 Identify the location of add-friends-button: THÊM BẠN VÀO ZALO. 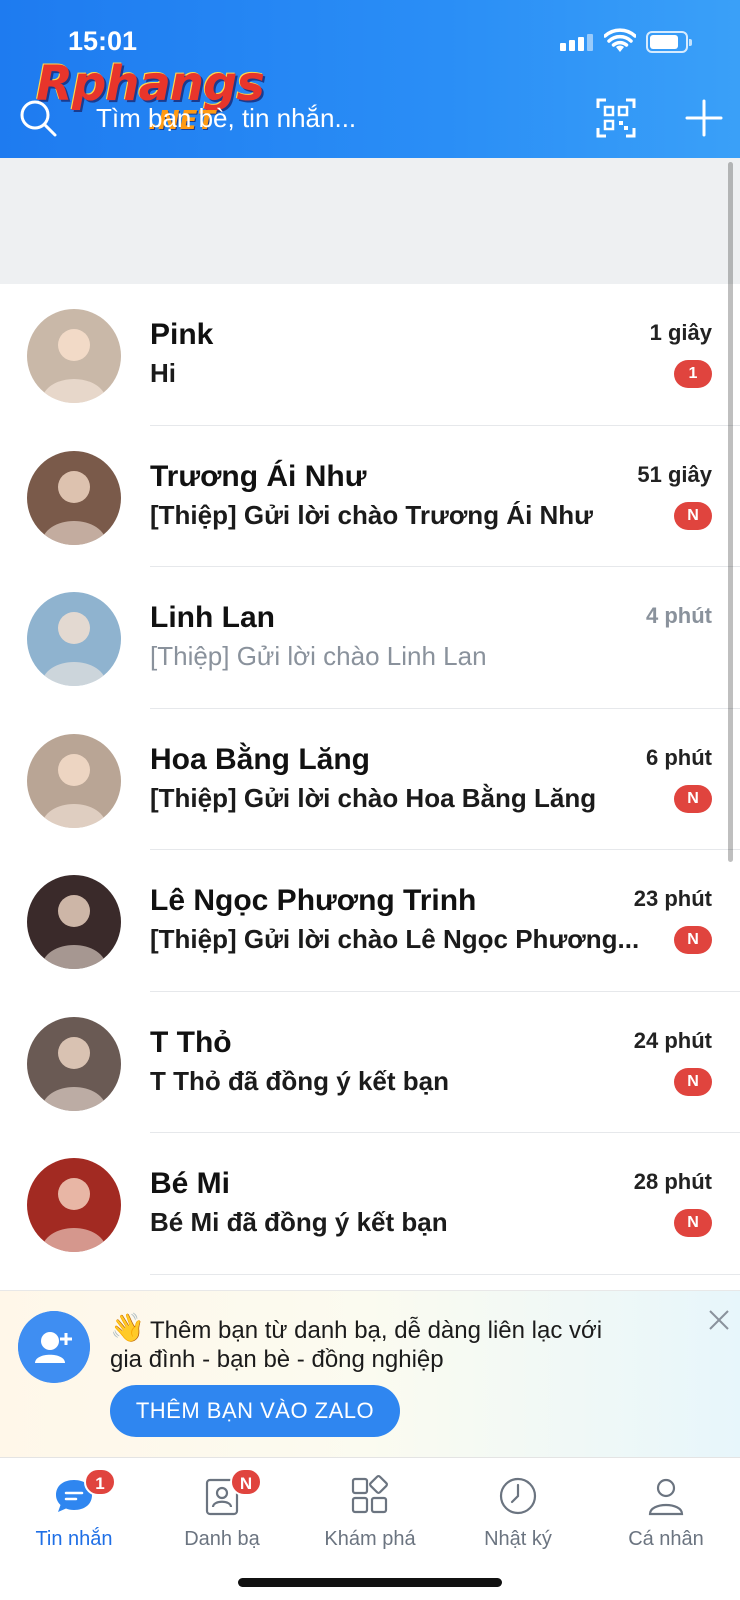
(255, 1411).